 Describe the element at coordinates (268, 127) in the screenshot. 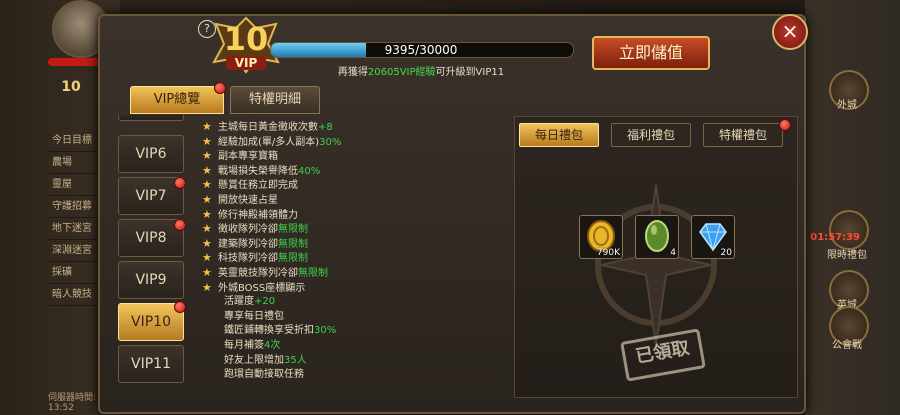

I see `benefit-text: 主城每日黃金徵收次數` at that location.